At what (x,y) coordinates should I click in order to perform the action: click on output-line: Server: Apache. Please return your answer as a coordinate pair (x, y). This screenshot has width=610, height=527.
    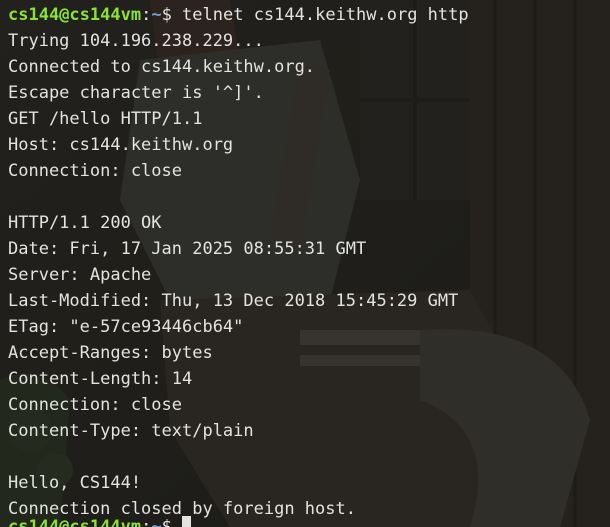
    Looking at the image, I should click on (80, 275).